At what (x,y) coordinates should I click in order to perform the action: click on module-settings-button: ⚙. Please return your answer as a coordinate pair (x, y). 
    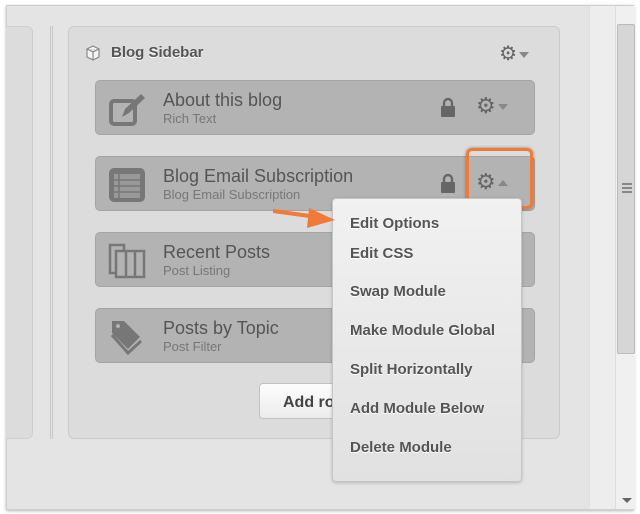
    Looking at the image, I should click on (492, 106).